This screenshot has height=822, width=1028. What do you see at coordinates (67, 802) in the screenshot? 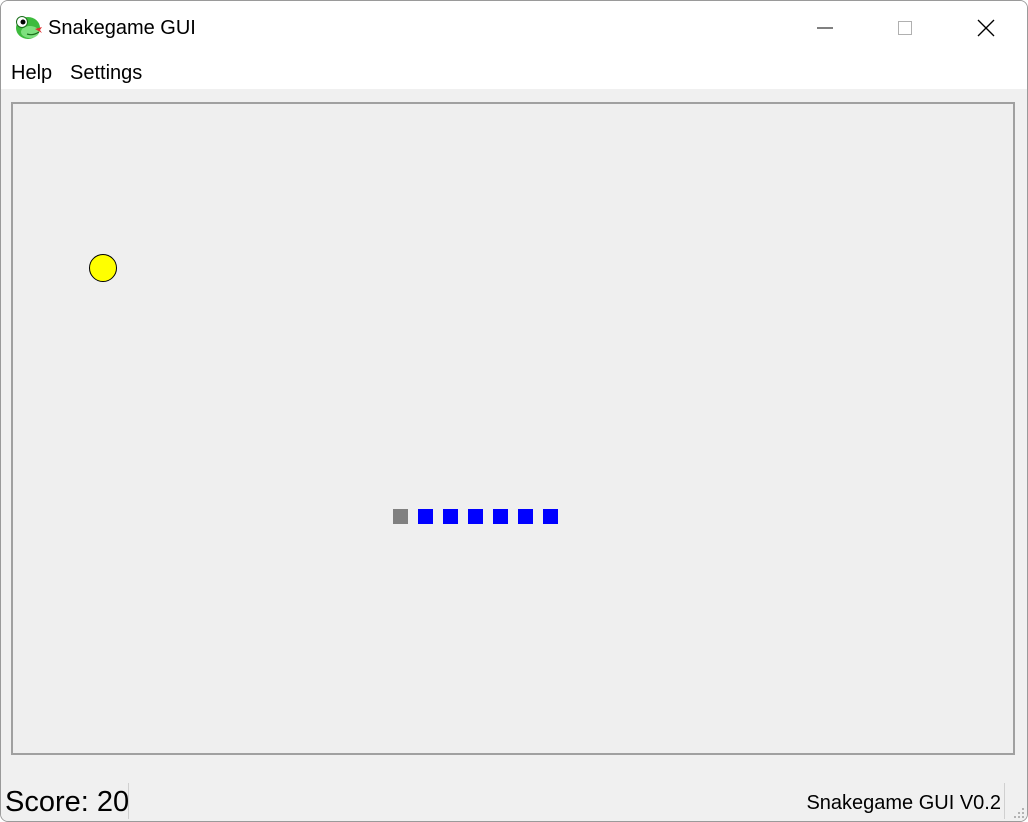
I see `score-display: Score: 20` at bounding box center [67, 802].